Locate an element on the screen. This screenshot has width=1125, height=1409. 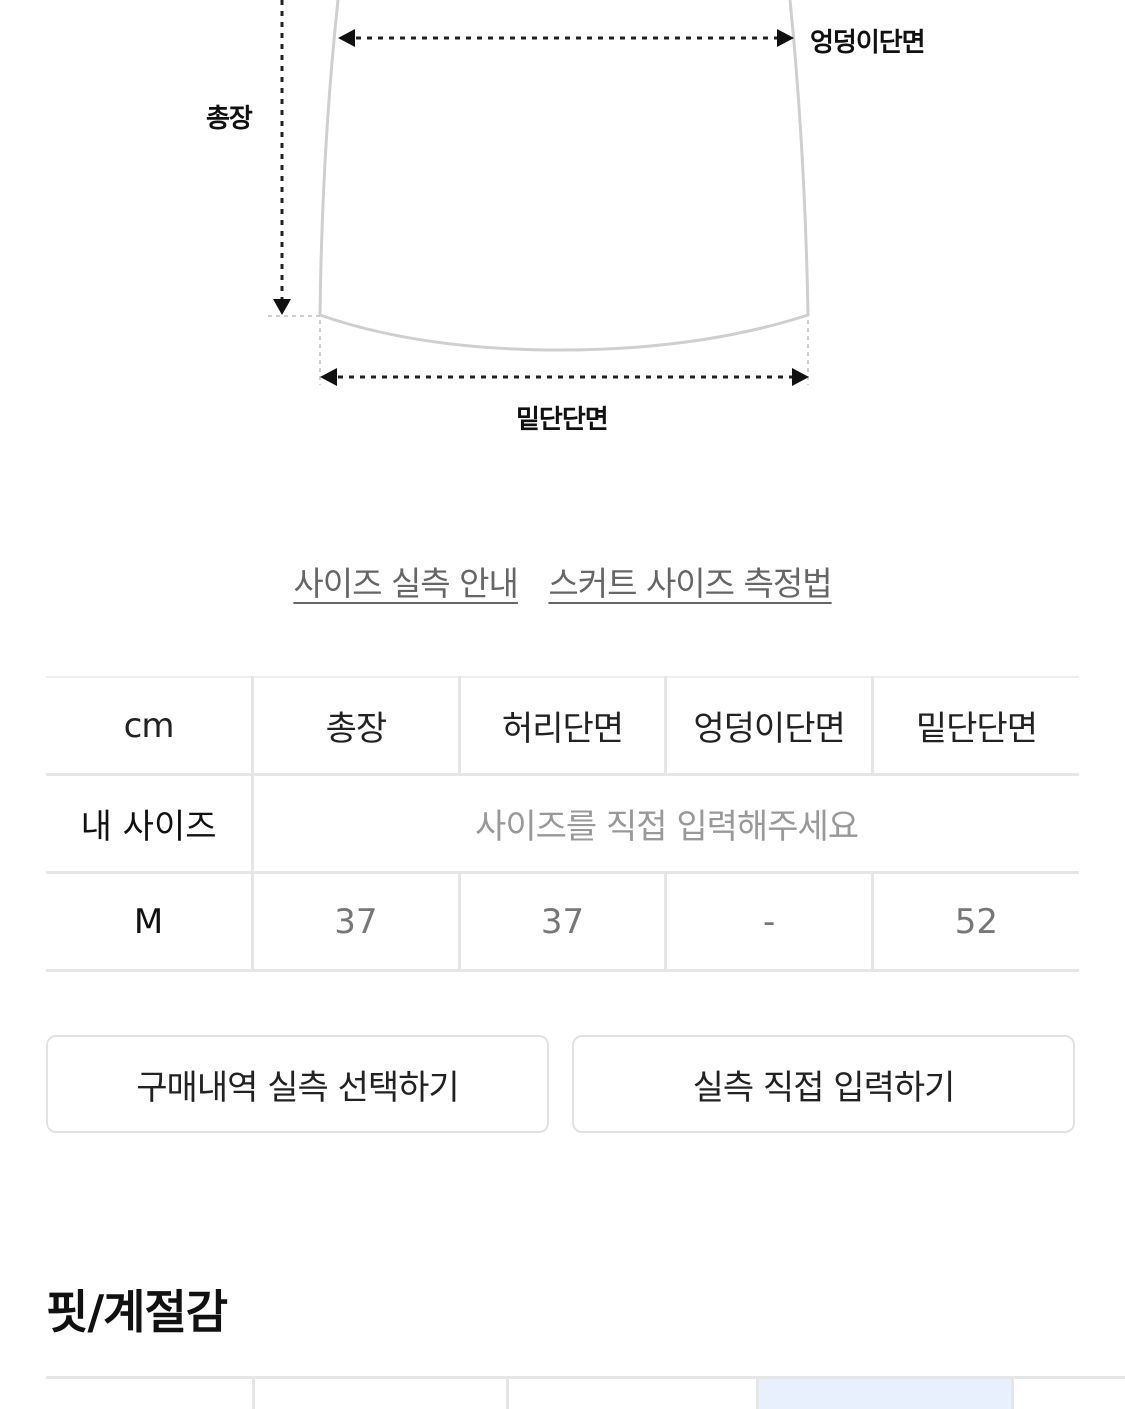
length-label: 총장 is located at coordinates (229, 119).